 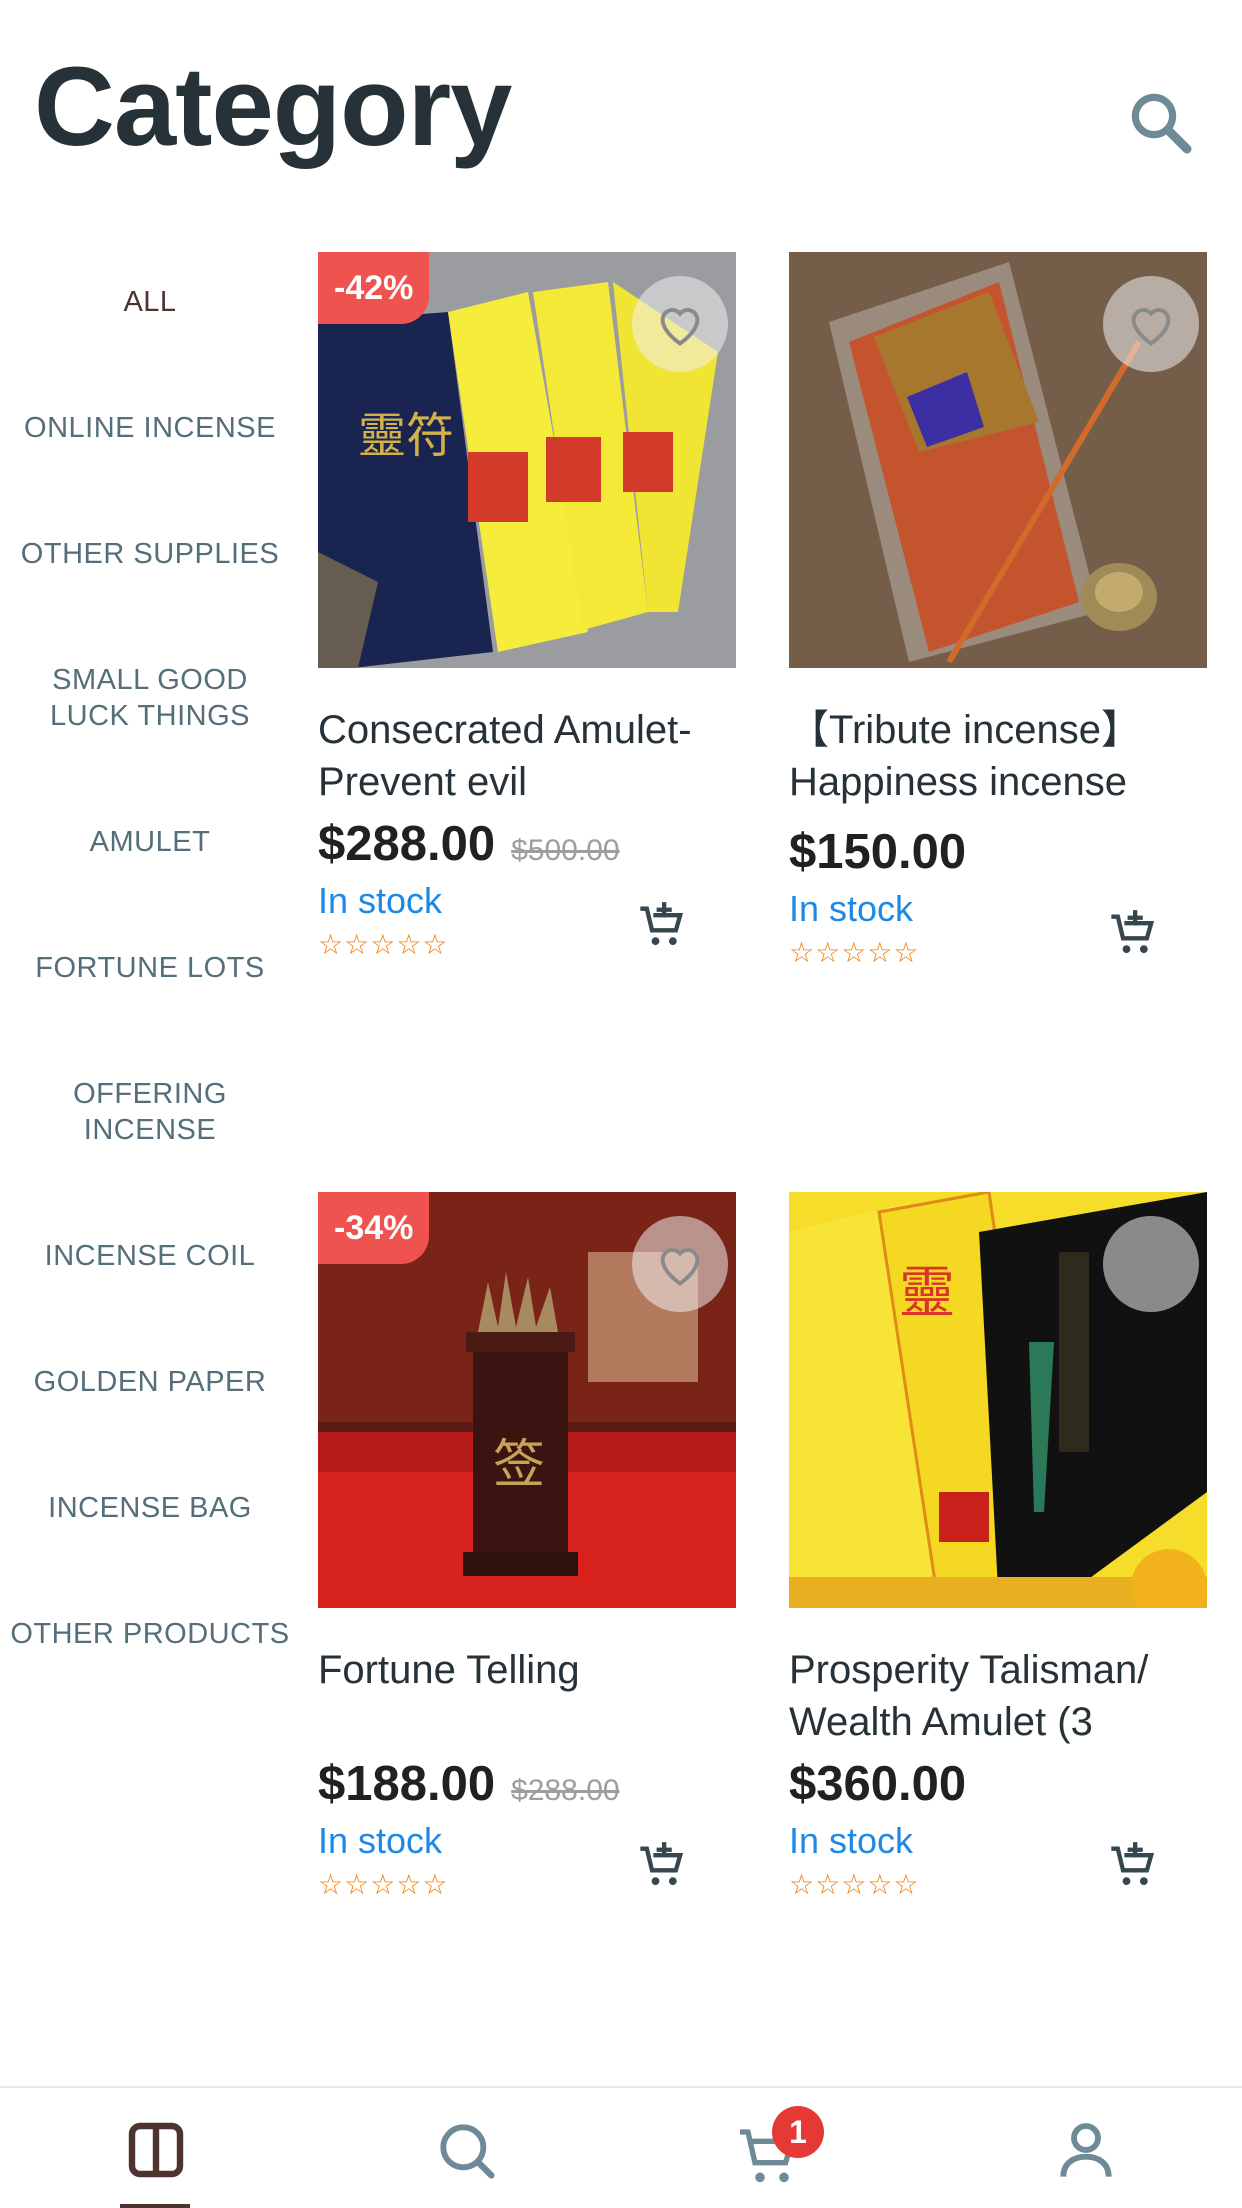 What do you see at coordinates (519, 1465) in the screenshot?
I see `svg-text: 签` at bounding box center [519, 1465].